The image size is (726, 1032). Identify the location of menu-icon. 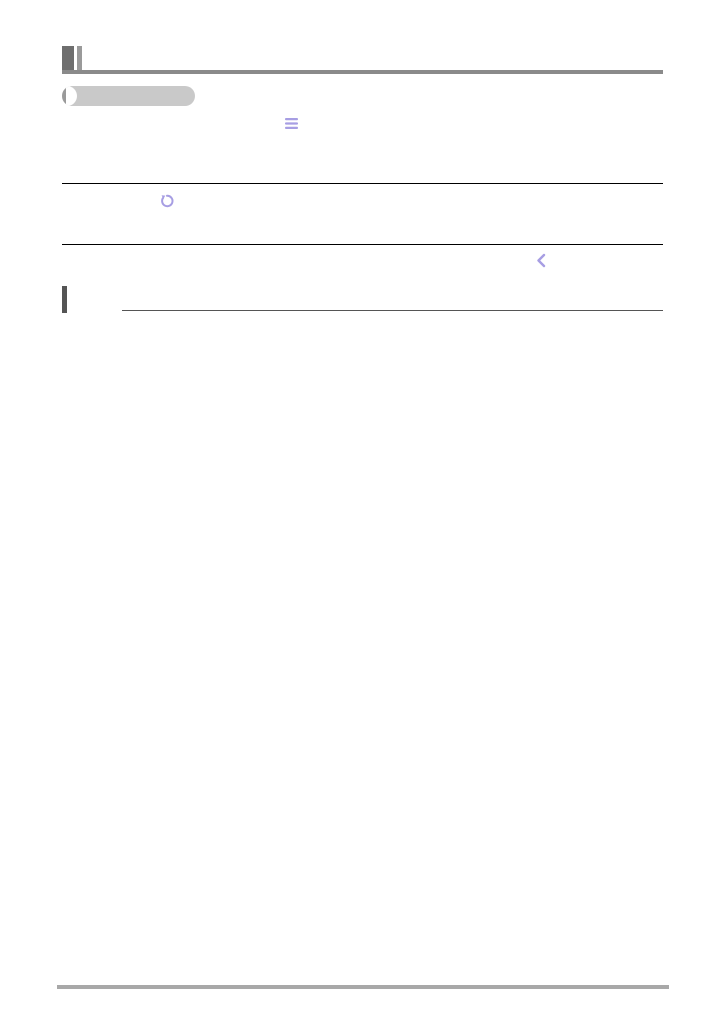
(291, 123).